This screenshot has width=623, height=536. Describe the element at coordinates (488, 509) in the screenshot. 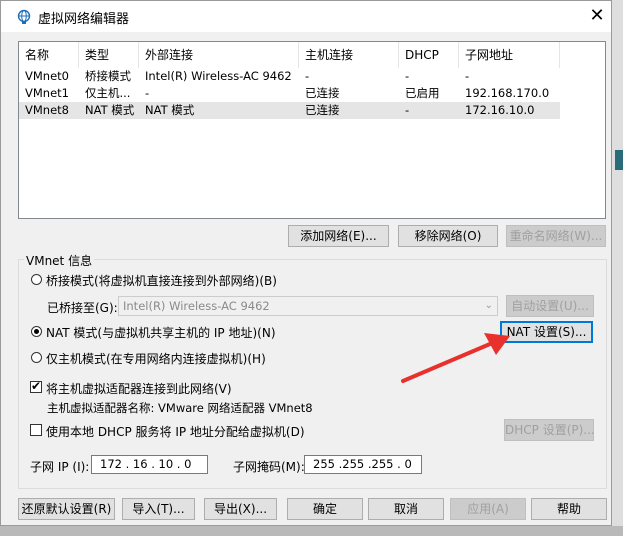

I see `apply-button: 应用(A)` at that location.